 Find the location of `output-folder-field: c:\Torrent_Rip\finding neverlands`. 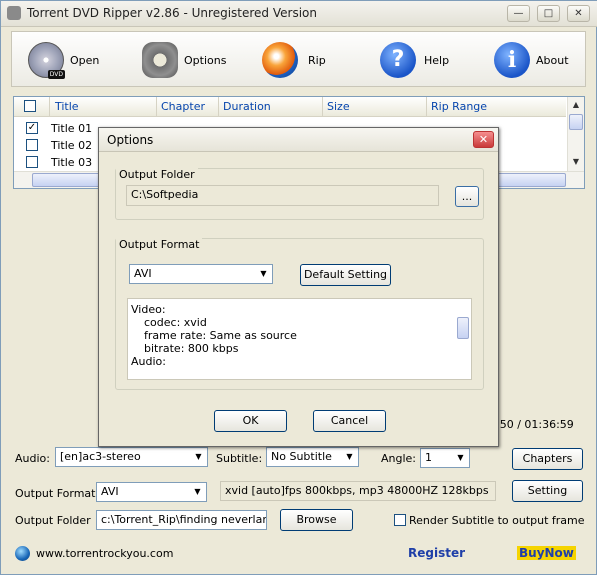

output-folder-field: c:\Torrent_Rip\finding neverlands is located at coordinates (181, 520).